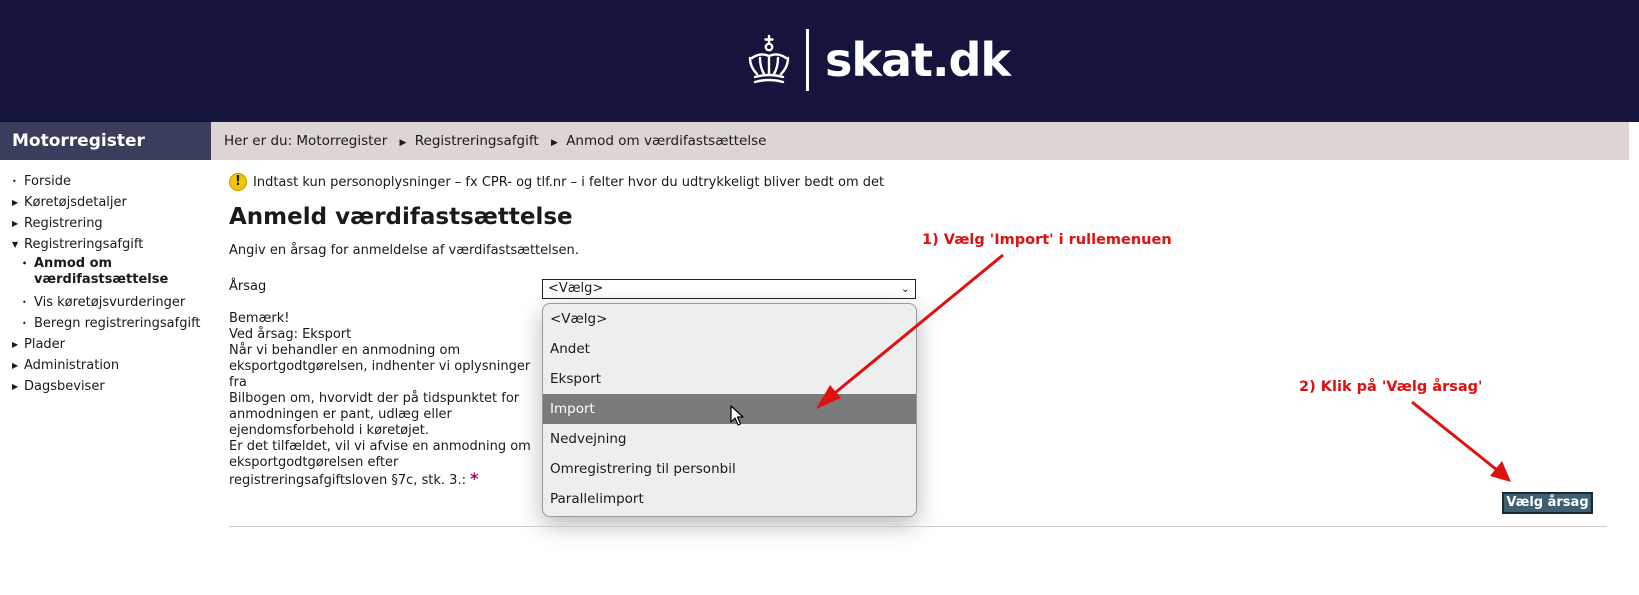 Image resolution: width=1639 pixels, height=595 pixels. I want to click on section-divider, so click(918, 526).